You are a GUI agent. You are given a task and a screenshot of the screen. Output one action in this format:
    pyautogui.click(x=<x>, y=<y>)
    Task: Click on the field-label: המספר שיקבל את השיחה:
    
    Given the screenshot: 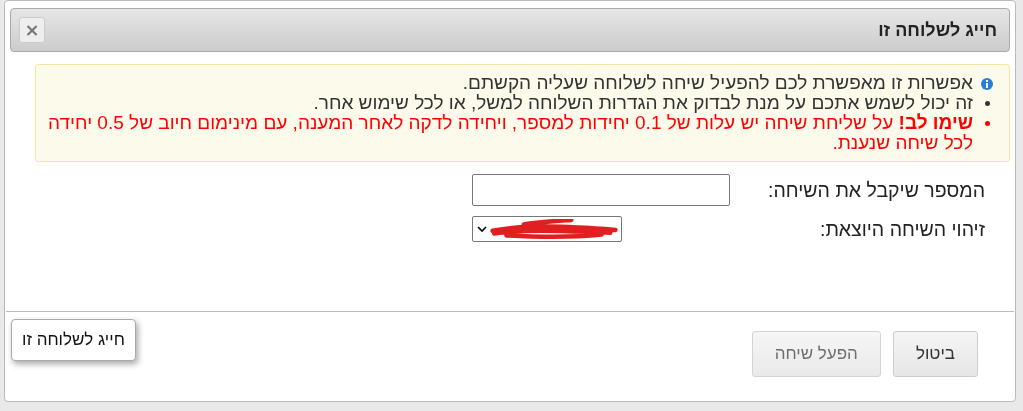 What is the action you would take?
    pyautogui.click(x=876, y=190)
    